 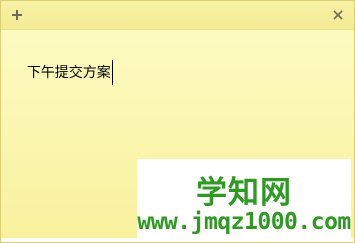 What do you see at coordinates (244, 193) in the screenshot?
I see `watermark-title: 学知网` at bounding box center [244, 193].